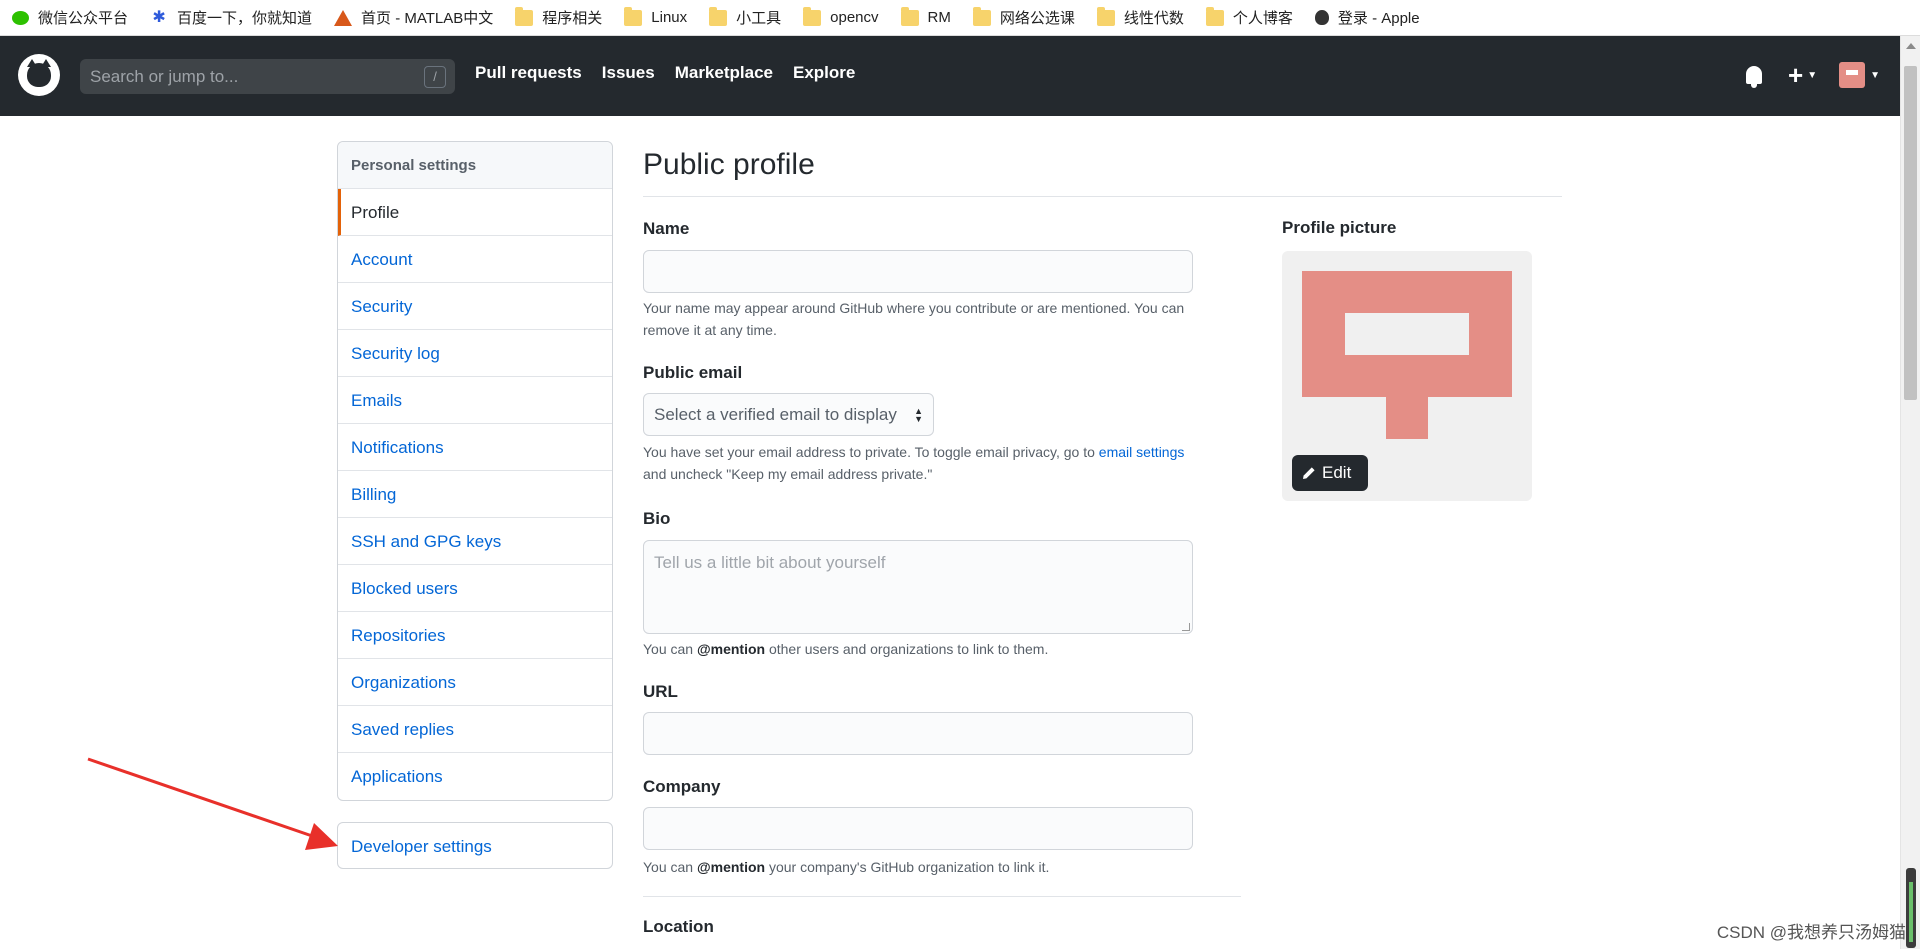 The image size is (1920, 949). What do you see at coordinates (1911, 46) in the screenshot?
I see `scroll-up-arrow-icon` at bounding box center [1911, 46].